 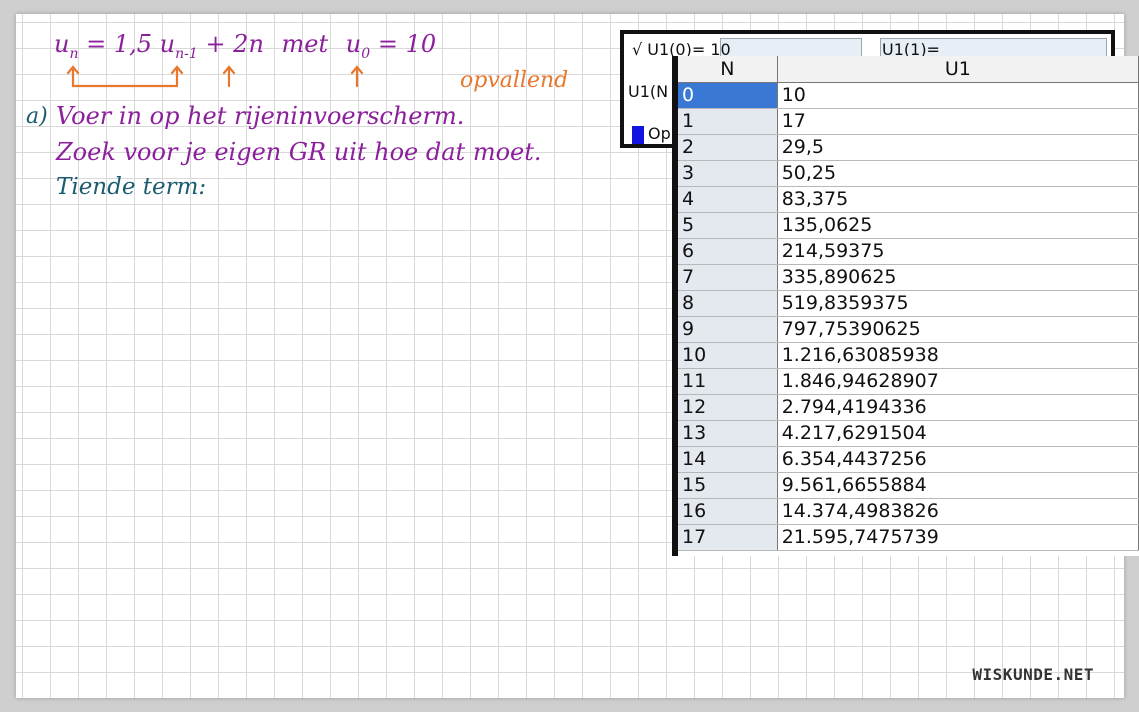 I want to click on cell-n: 4, so click(x=728, y=199).